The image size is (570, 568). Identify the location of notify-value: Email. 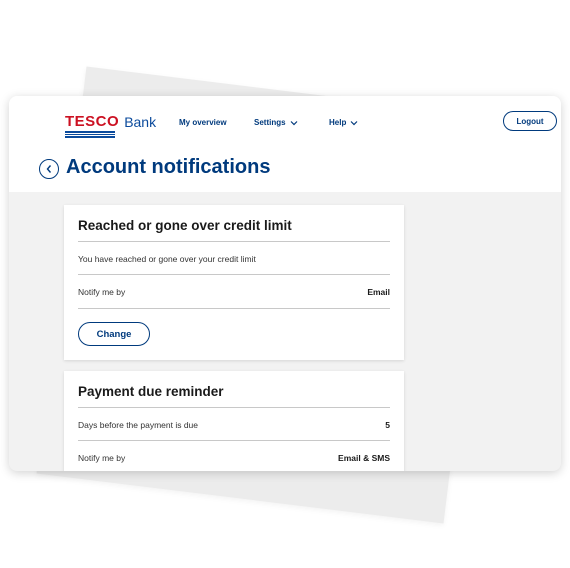
(378, 292).